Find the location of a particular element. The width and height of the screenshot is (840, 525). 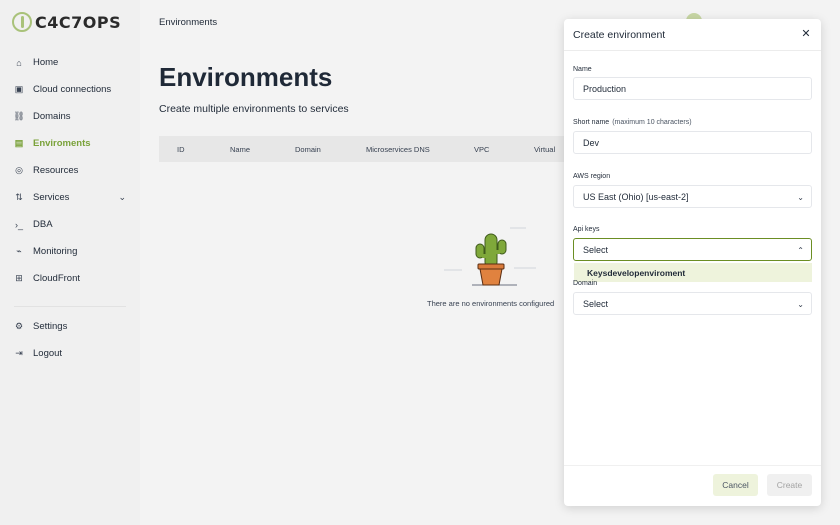

sidebar-item-label: Monitoring is located at coordinates (55, 251).